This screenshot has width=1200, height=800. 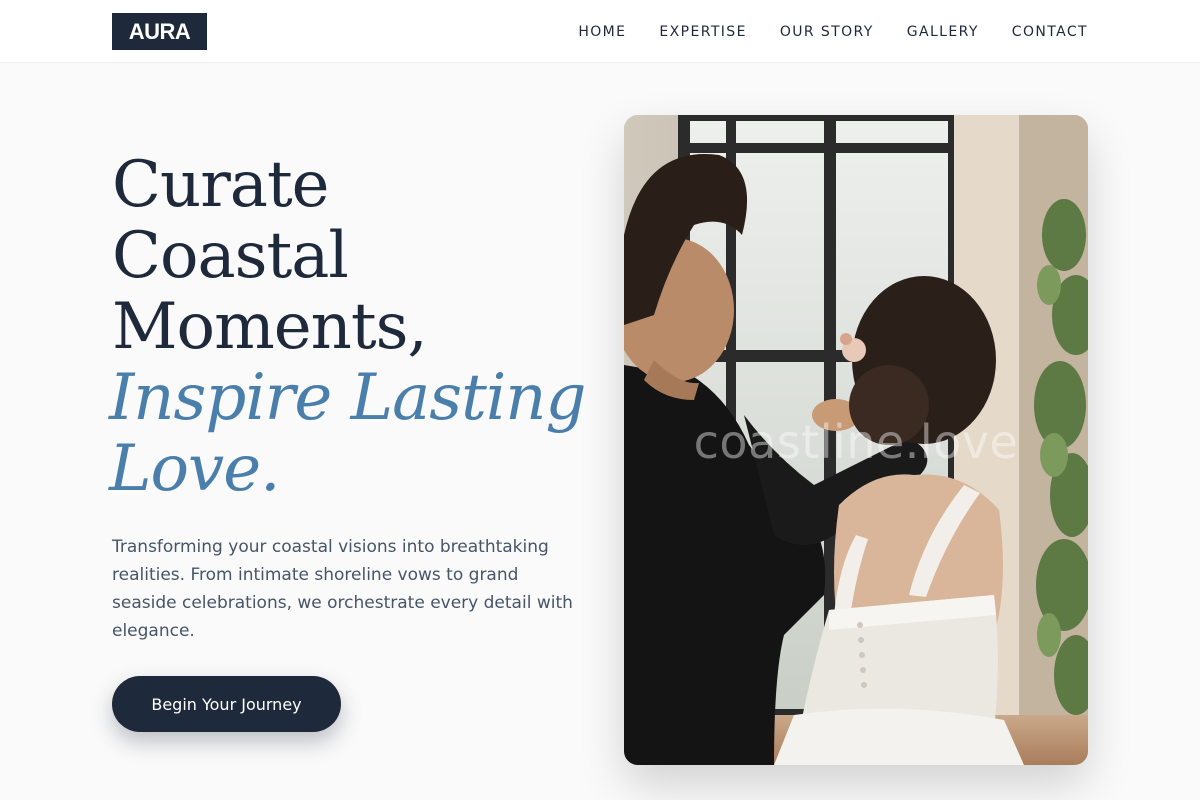 I want to click on main-nav: HOME EXPERTISE OUR STORY GALLERY CONTACT, so click(x=833, y=31).